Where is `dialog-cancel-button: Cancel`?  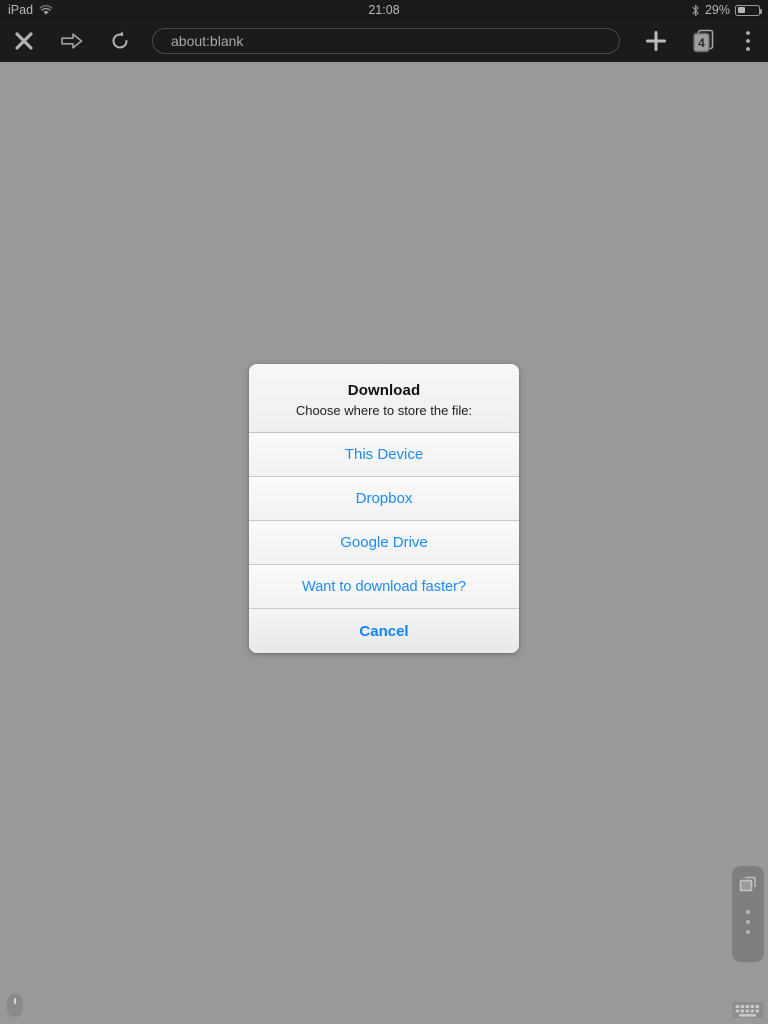 dialog-cancel-button: Cancel is located at coordinates (384, 631).